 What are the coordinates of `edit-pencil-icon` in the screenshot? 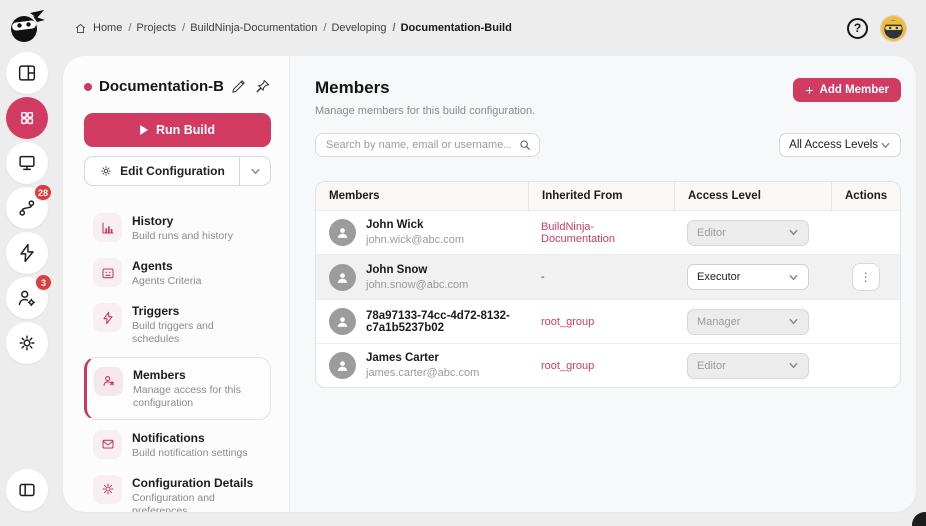 It's located at (238, 86).